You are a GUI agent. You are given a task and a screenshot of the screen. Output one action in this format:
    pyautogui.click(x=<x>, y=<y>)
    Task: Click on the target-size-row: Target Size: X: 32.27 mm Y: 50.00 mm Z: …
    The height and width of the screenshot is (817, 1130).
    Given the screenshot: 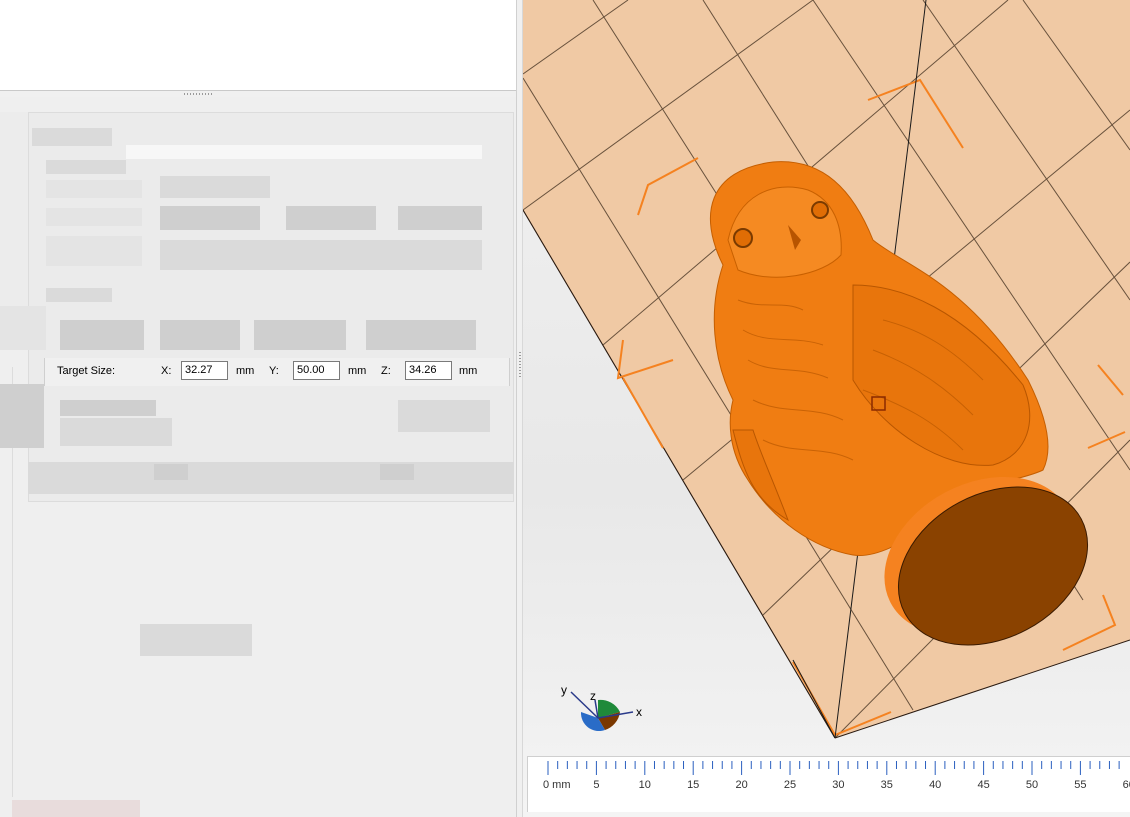 What is the action you would take?
    pyautogui.click(x=277, y=372)
    